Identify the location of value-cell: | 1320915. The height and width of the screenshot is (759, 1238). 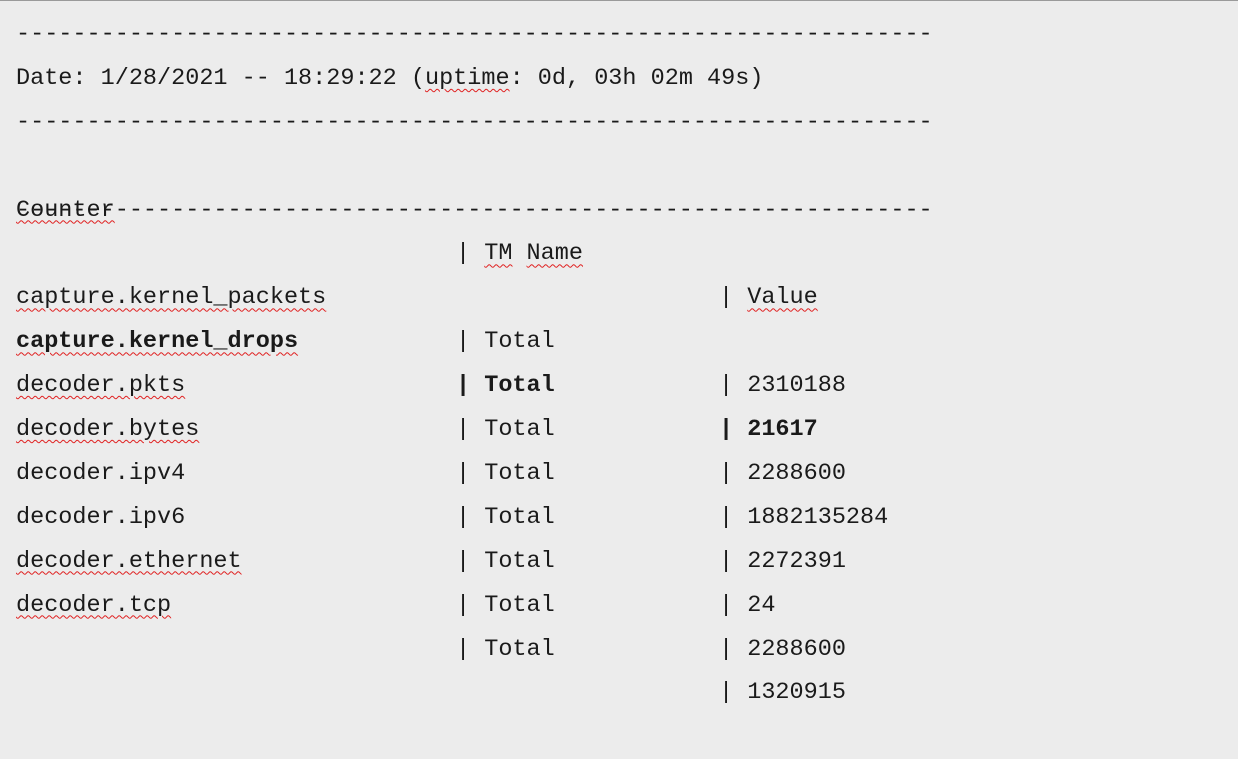
(782, 693).